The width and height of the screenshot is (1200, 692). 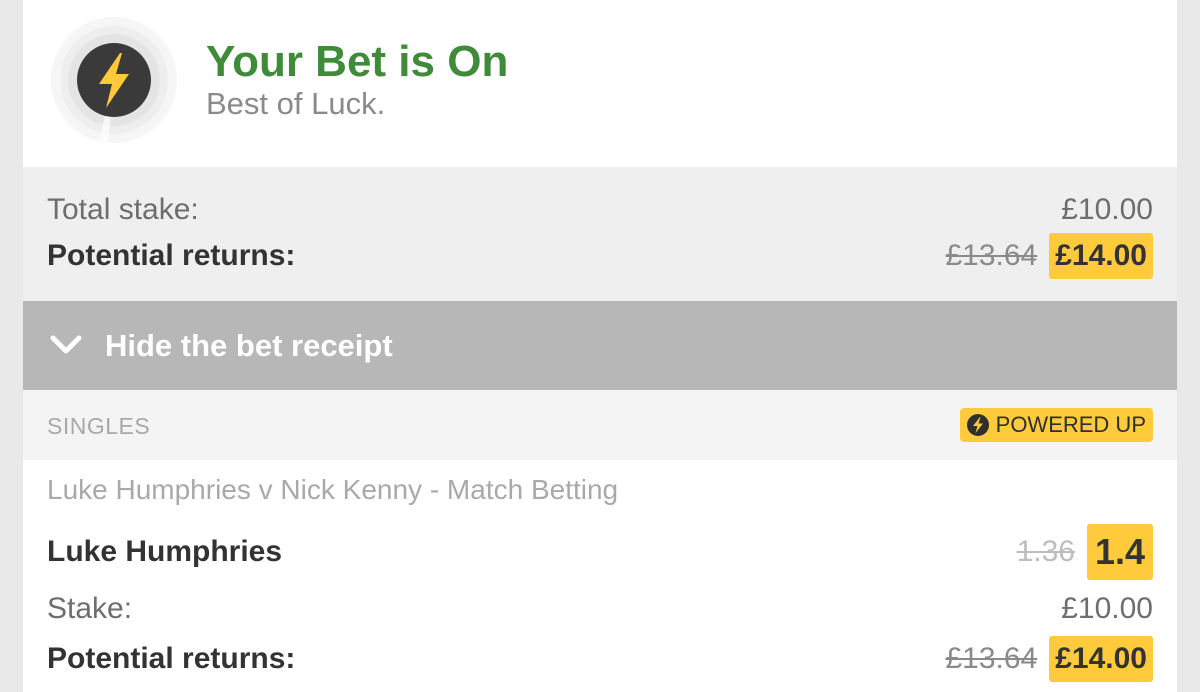 I want to click on powered-up-icon, so click(x=977, y=425).